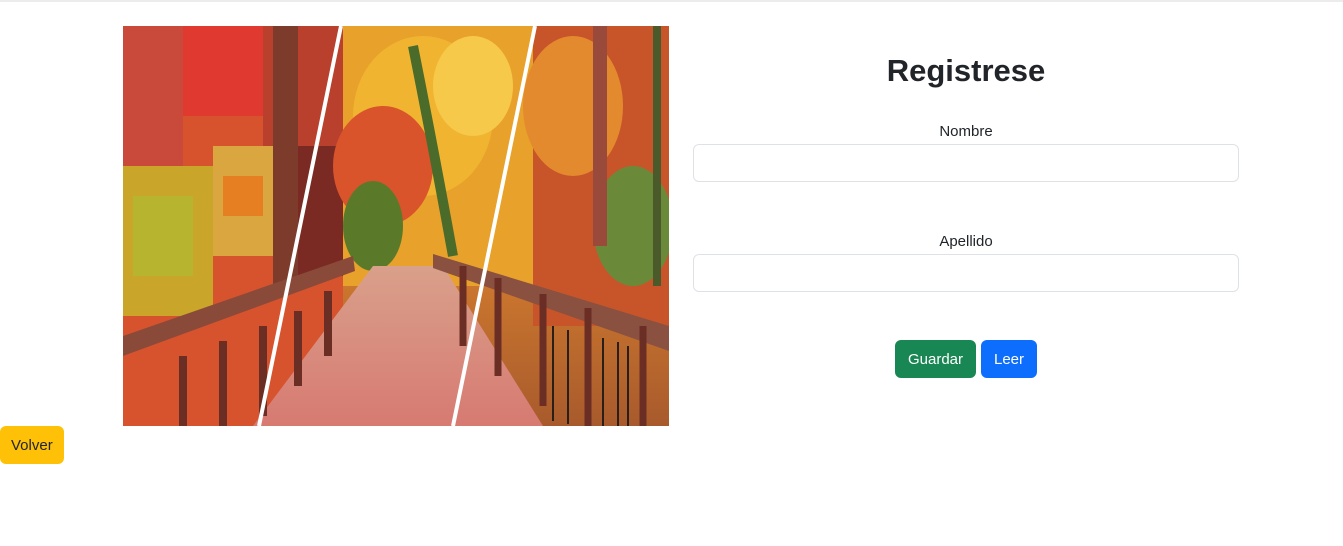 Image resolution: width=1343 pixels, height=546 pixels. What do you see at coordinates (935, 359) in the screenshot?
I see `save-button: Guardar` at bounding box center [935, 359].